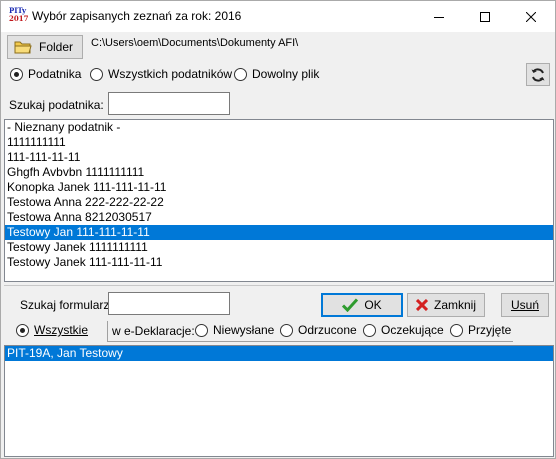 This screenshot has width=556, height=459. I want to click on folder-button: Folder, so click(45, 47).